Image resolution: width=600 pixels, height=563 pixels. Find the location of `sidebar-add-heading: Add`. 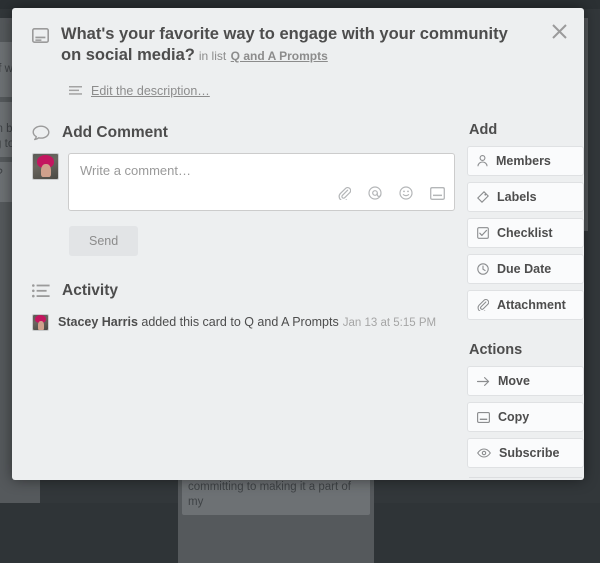

sidebar-add-heading: Add is located at coordinates (526, 130).